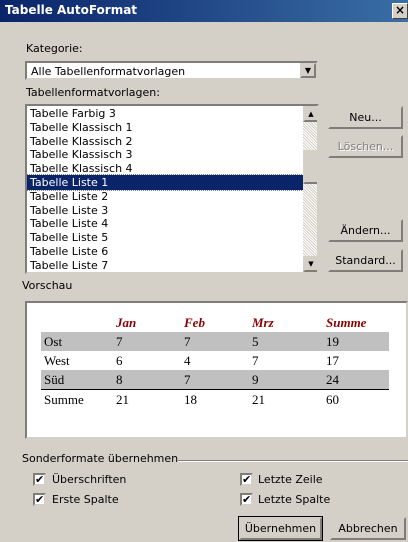 The width and height of the screenshot is (408, 542). I want to click on scrollbar-track, so click(310, 189).